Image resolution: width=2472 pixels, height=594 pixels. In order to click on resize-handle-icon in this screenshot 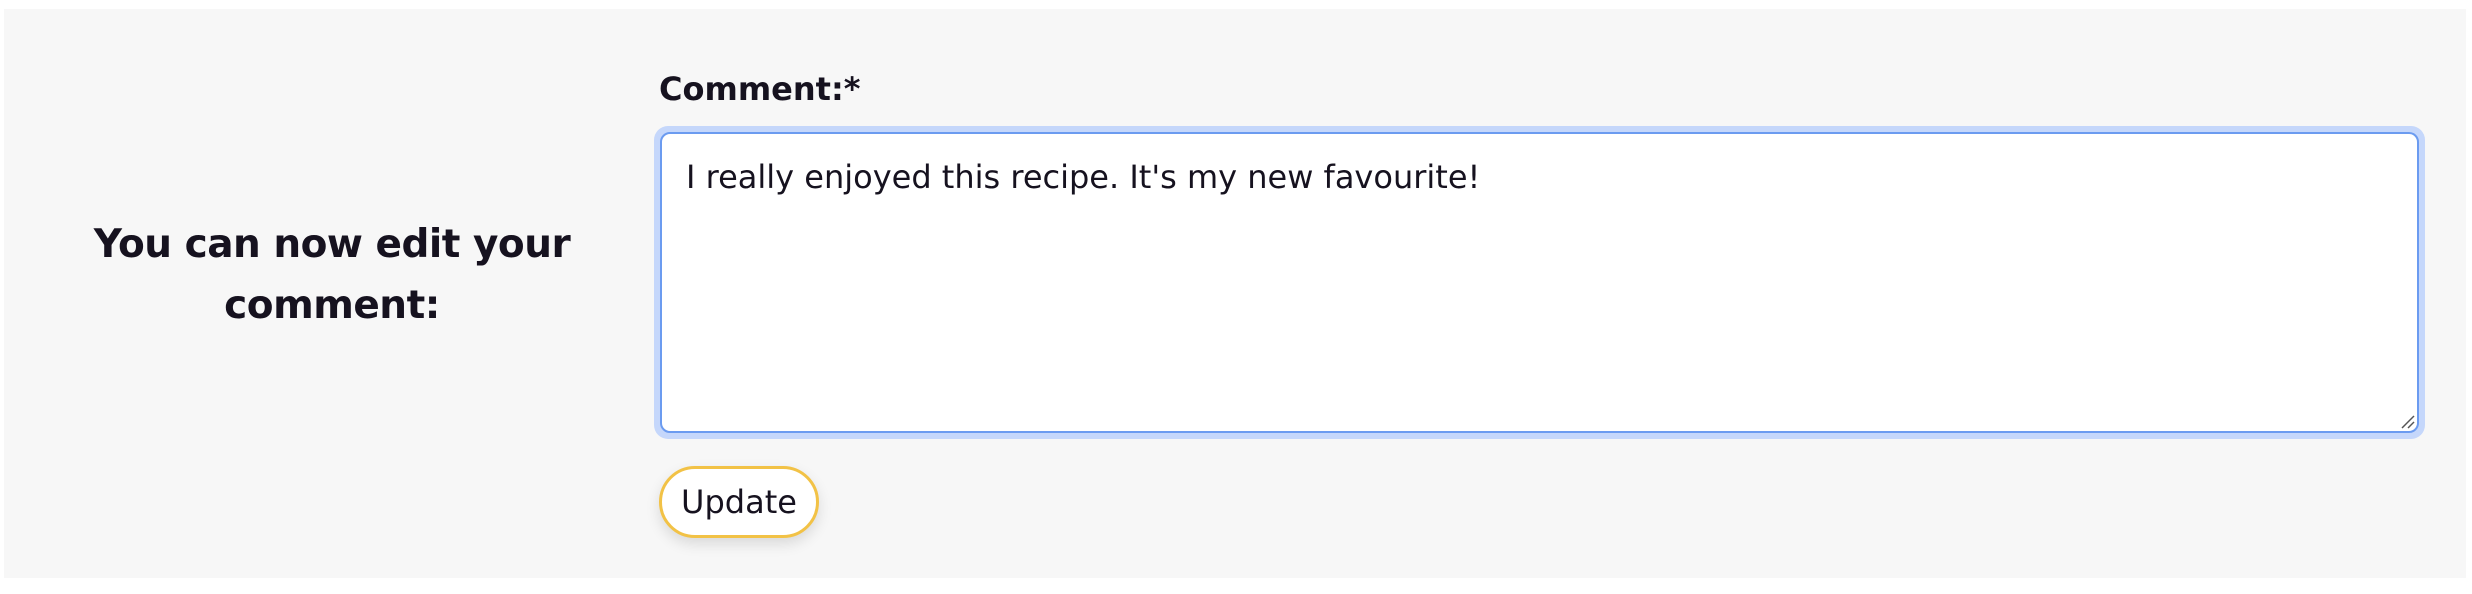, I will do `click(2407, 421)`.